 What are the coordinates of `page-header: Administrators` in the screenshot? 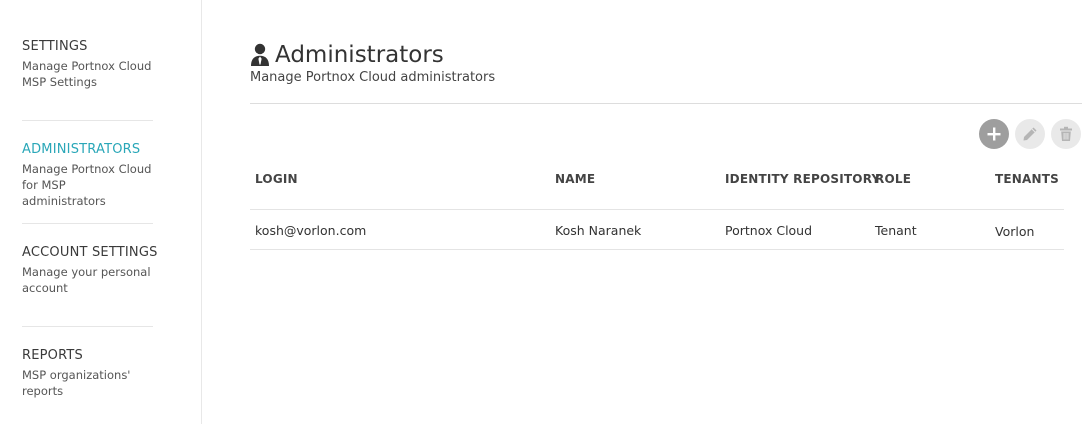 It's located at (347, 55).